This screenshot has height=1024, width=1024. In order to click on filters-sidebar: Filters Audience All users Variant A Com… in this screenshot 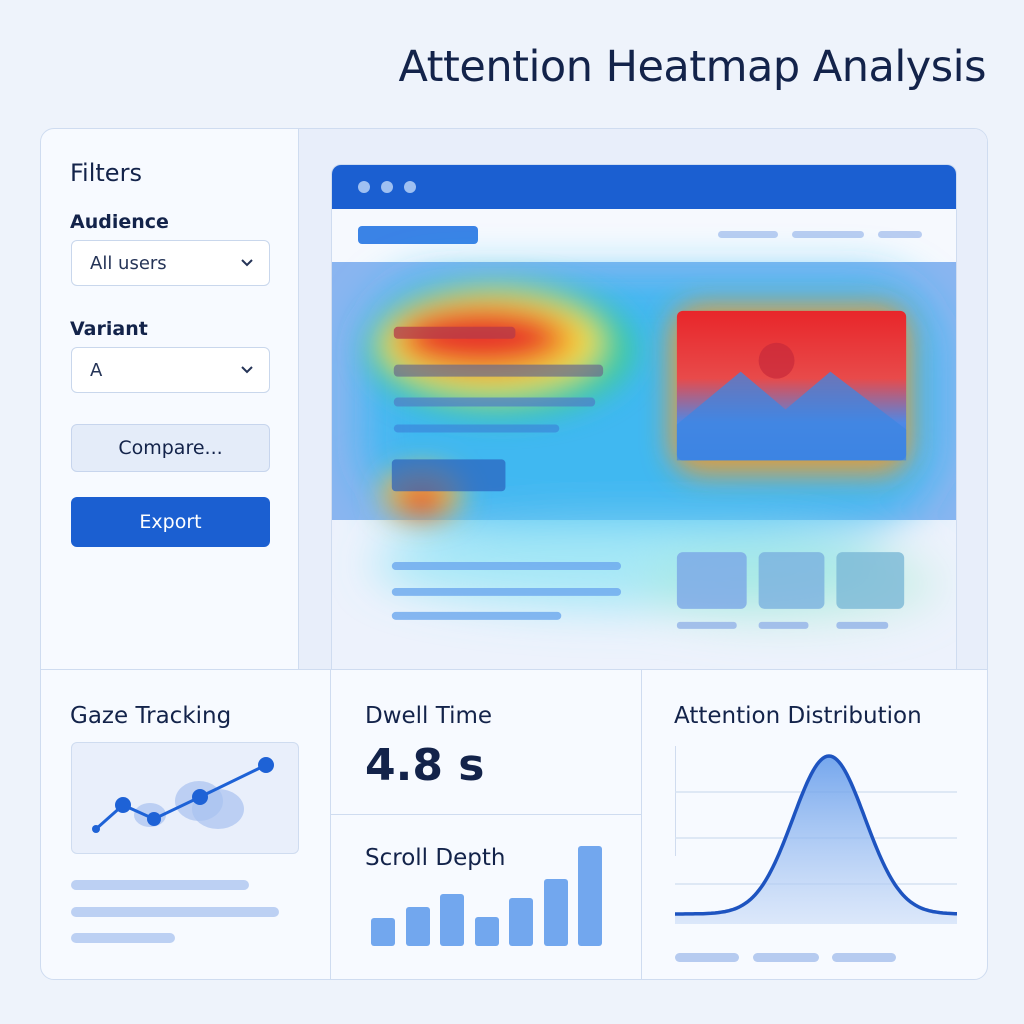, I will do `click(170, 399)`.